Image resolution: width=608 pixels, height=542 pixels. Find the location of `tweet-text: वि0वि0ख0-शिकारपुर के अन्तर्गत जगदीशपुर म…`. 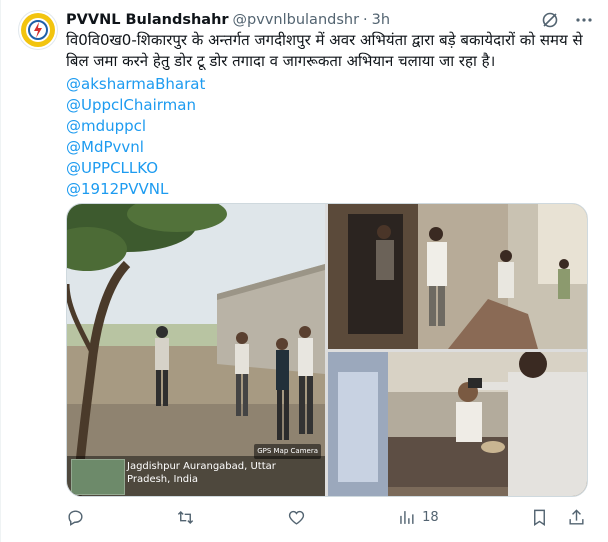

tweet-text: वि0वि0ख0-शिकारपुर के अन्तर्गत जगदीशपुर म… is located at coordinates (324, 50).